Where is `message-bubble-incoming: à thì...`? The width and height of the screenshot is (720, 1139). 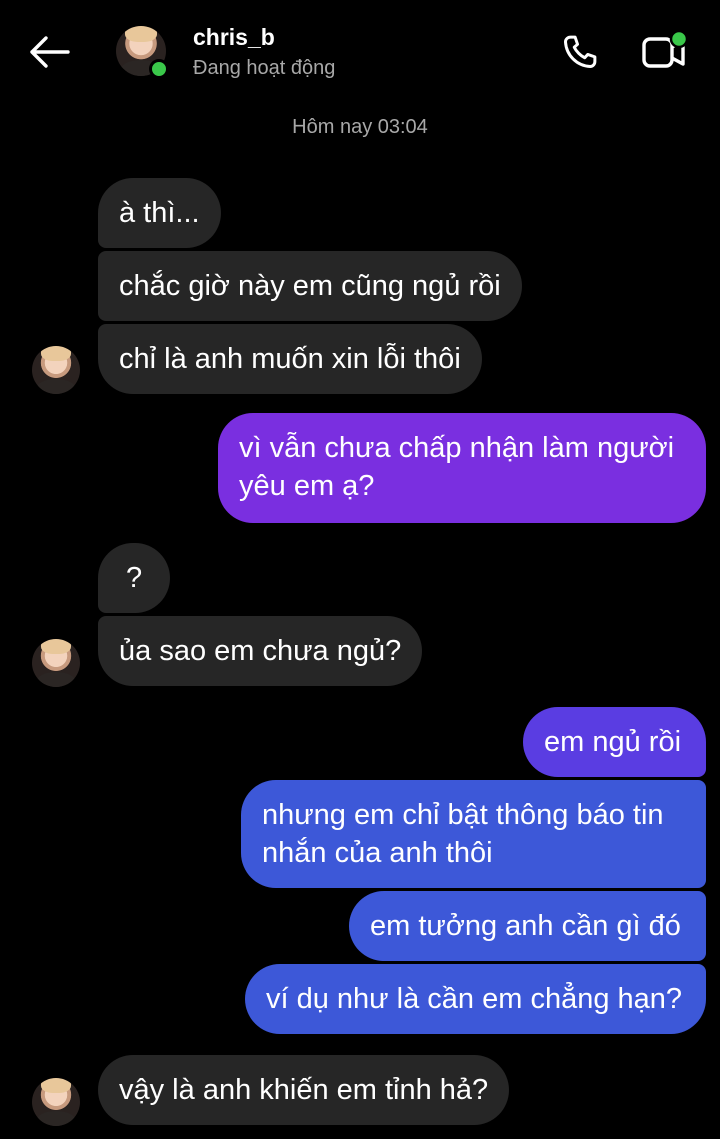
message-bubble-incoming: à thì... is located at coordinates (159, 213).